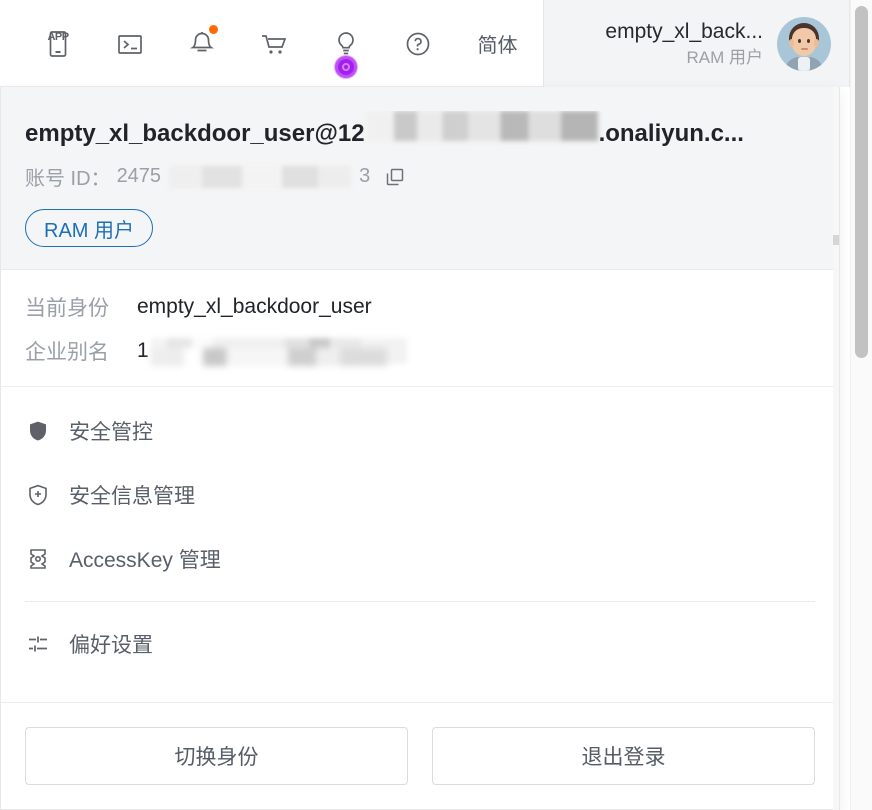 Image resolution: width=872 pixels, height=810 pixels. Describe the element at coordinates (395, 177) in the screenshot. I see `copy-icon` at that location.